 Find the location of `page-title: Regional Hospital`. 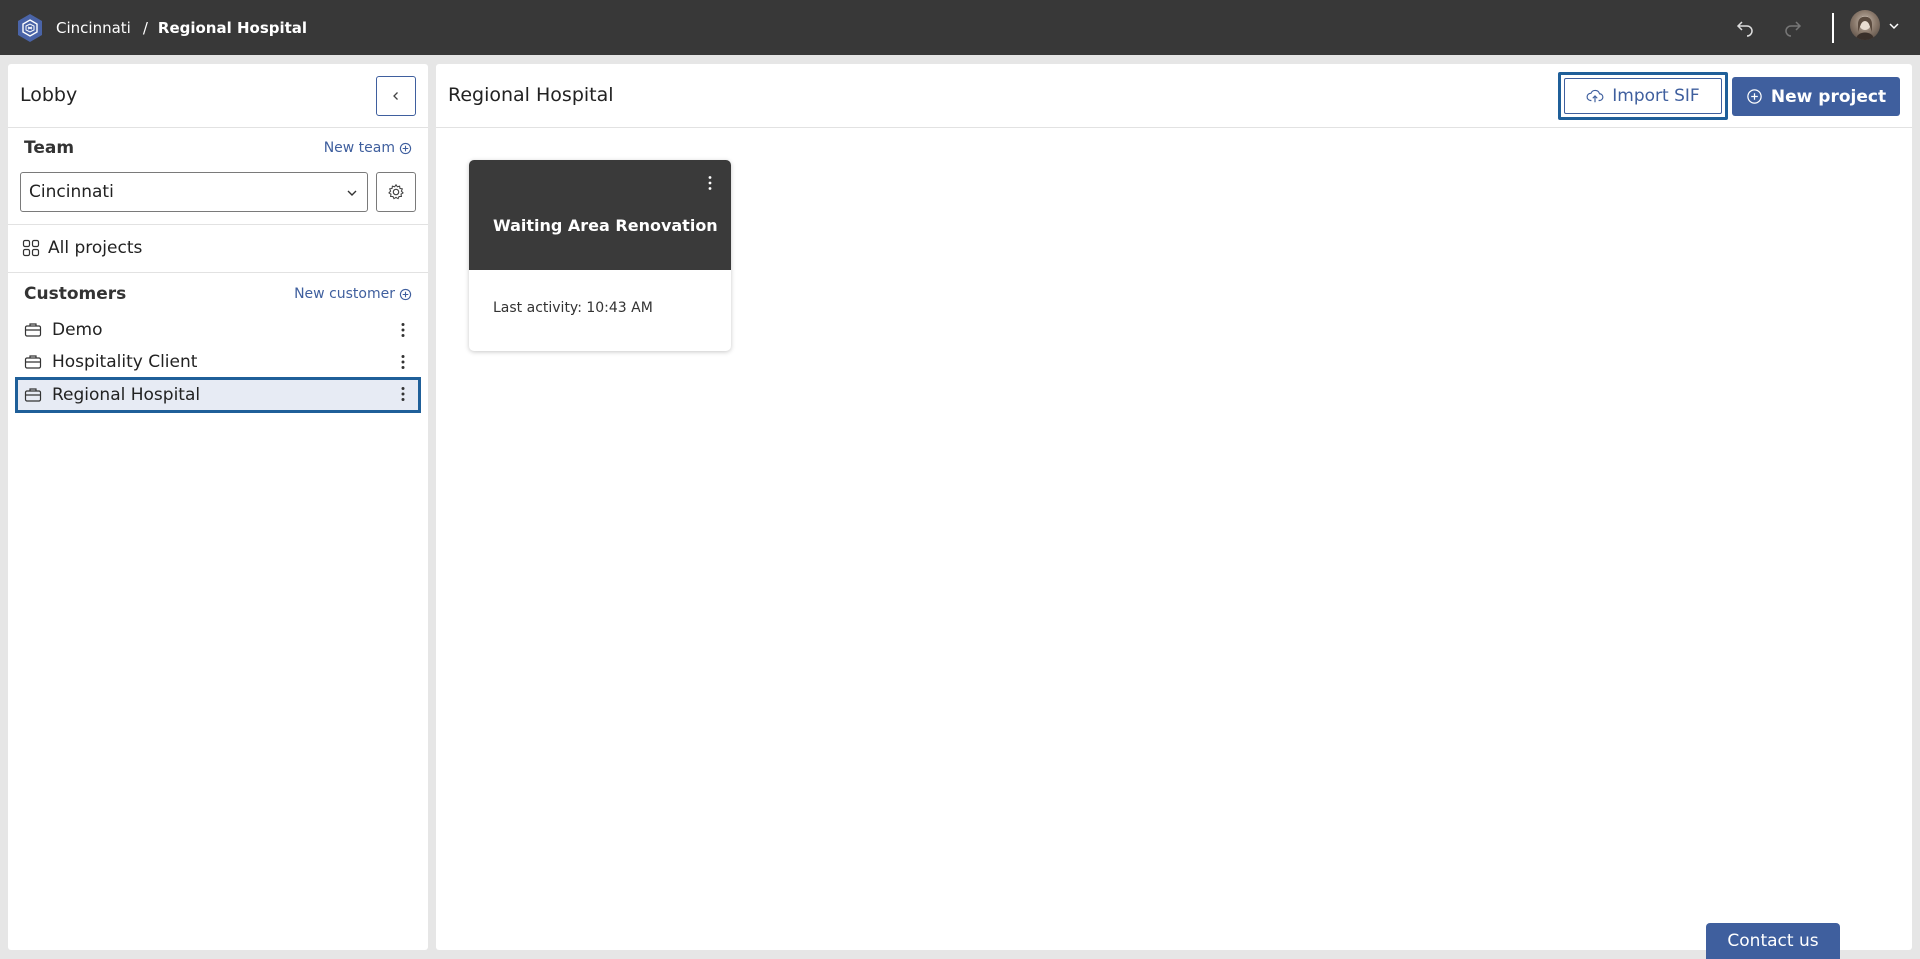

page-title: Regional Hospital is located at coordinates (531, 95).